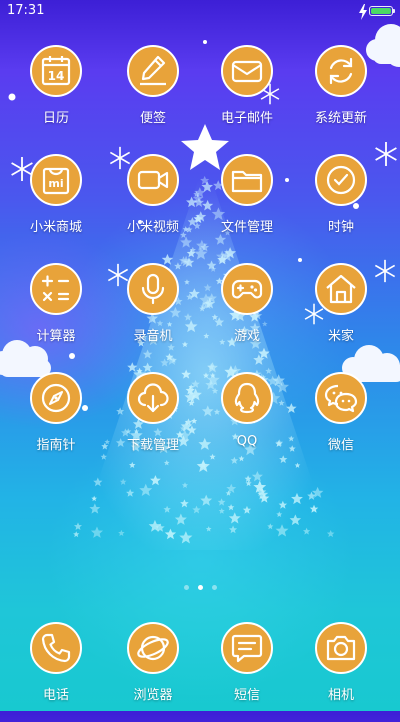 The image size is (400, 722). I want to click on envelope-icon, so click(247, 71).